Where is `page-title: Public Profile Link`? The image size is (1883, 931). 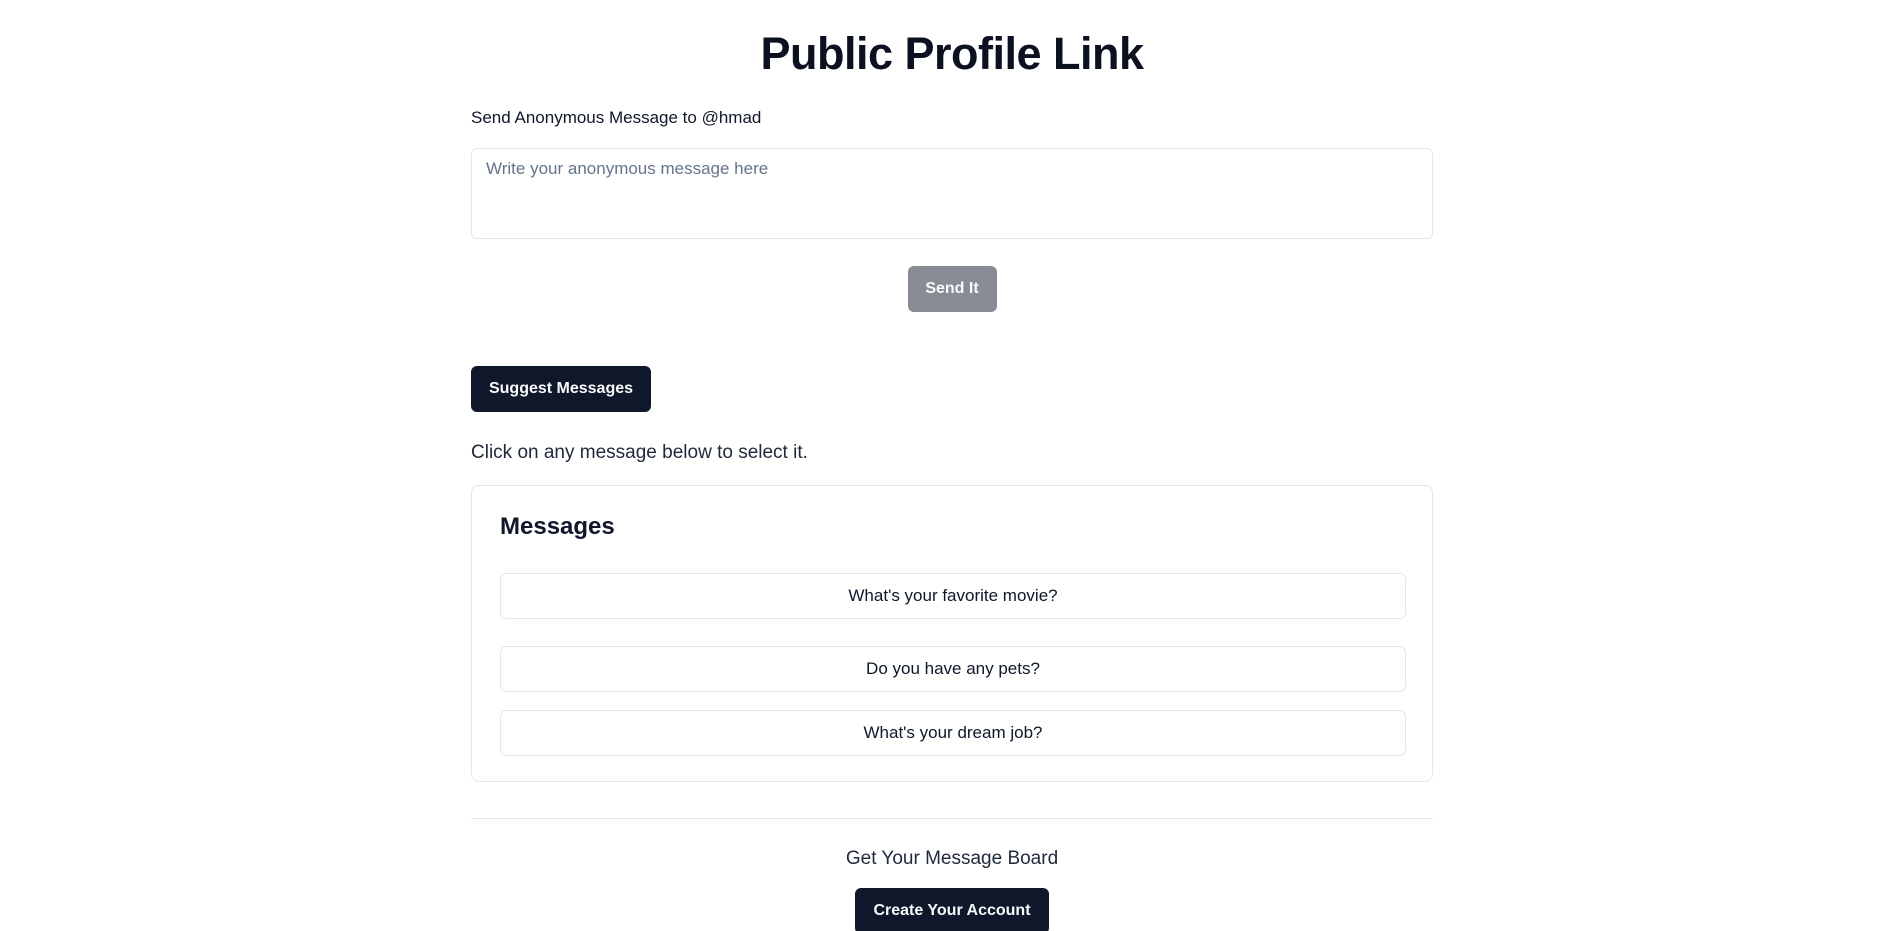
page-title: Public Profile Link is located at coordinates (952, 53).